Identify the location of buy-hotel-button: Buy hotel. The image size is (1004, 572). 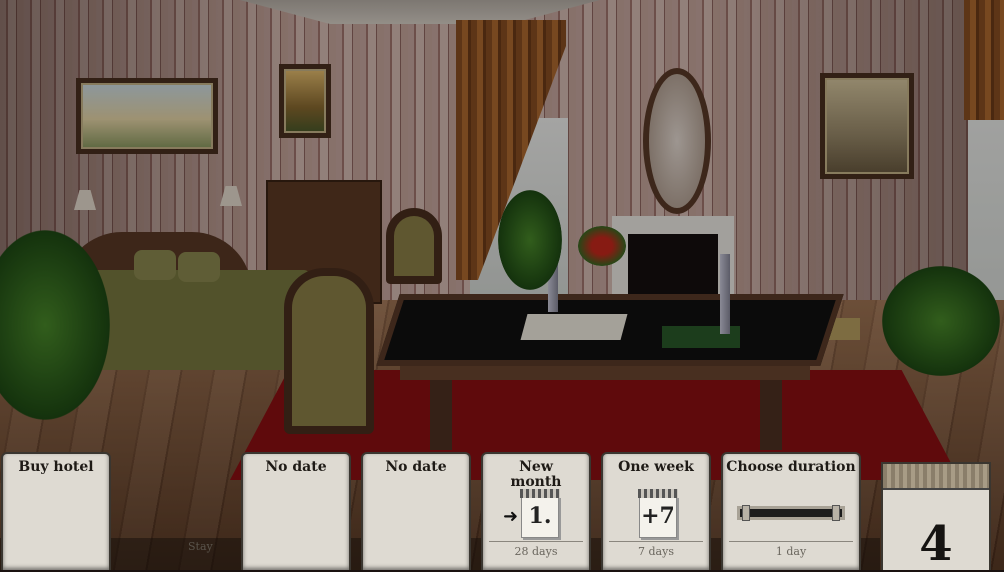
(56, 511).